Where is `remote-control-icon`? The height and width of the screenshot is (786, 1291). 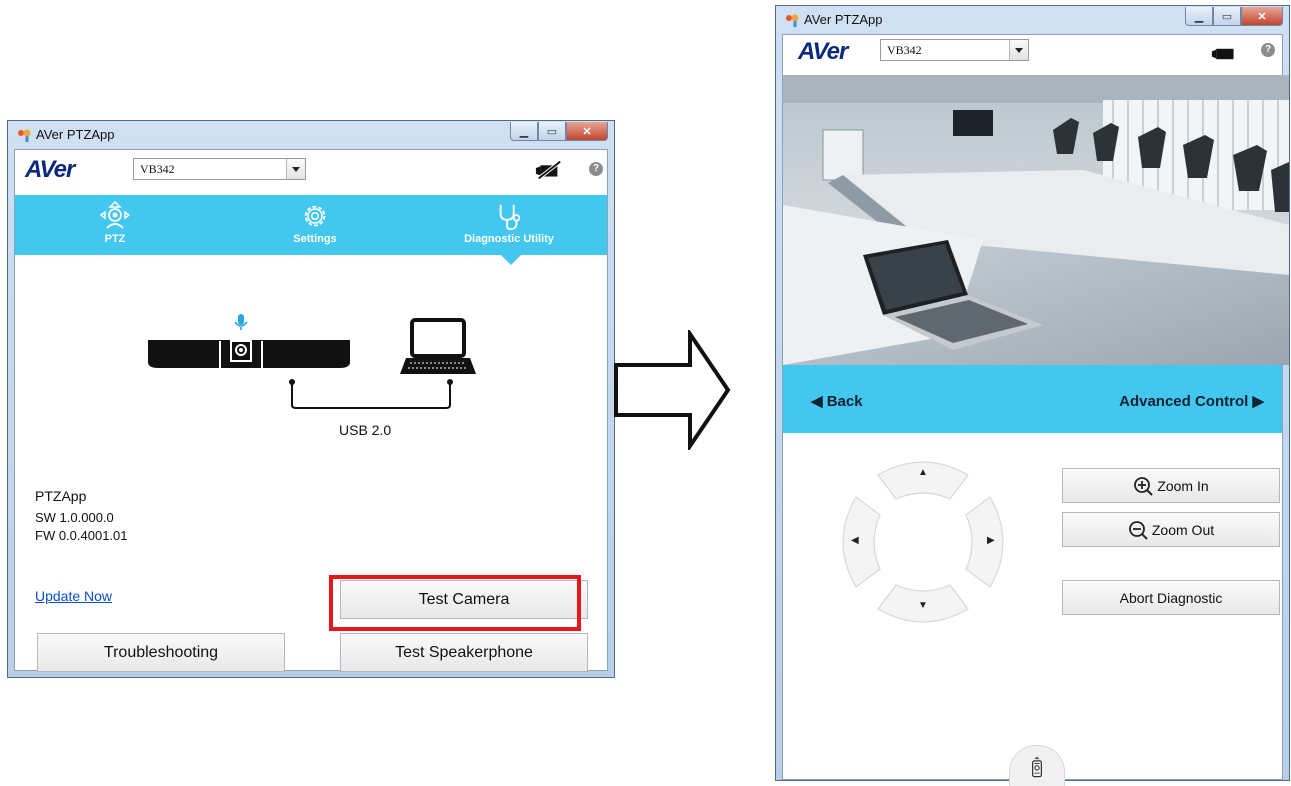 remote-control-icon is located at coordinates (1037, 767).